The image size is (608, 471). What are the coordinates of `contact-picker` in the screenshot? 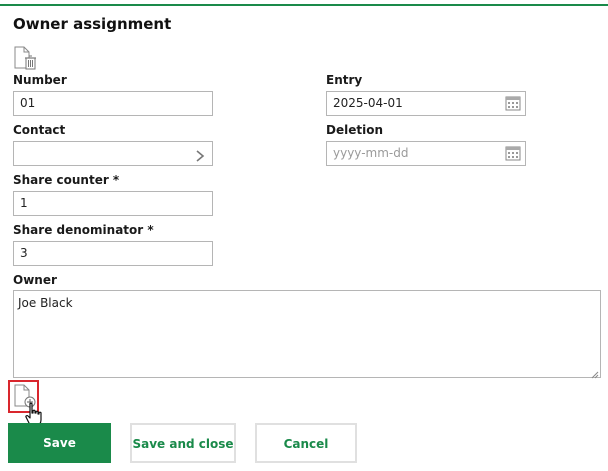 It's located at (113, 153).